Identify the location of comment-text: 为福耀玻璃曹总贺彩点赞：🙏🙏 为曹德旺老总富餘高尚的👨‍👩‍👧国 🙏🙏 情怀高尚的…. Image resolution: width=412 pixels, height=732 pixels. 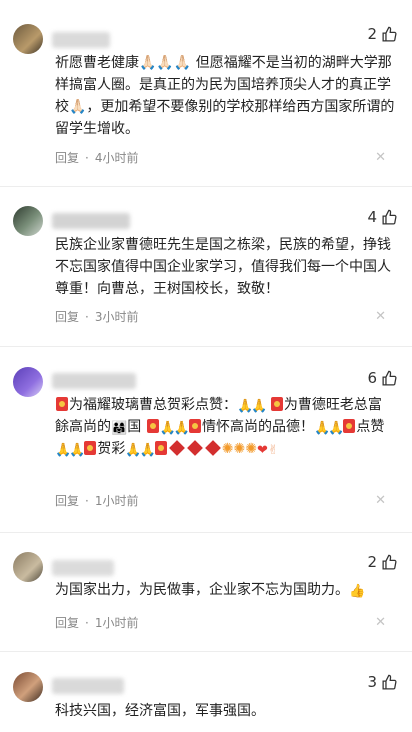
(225, 427).